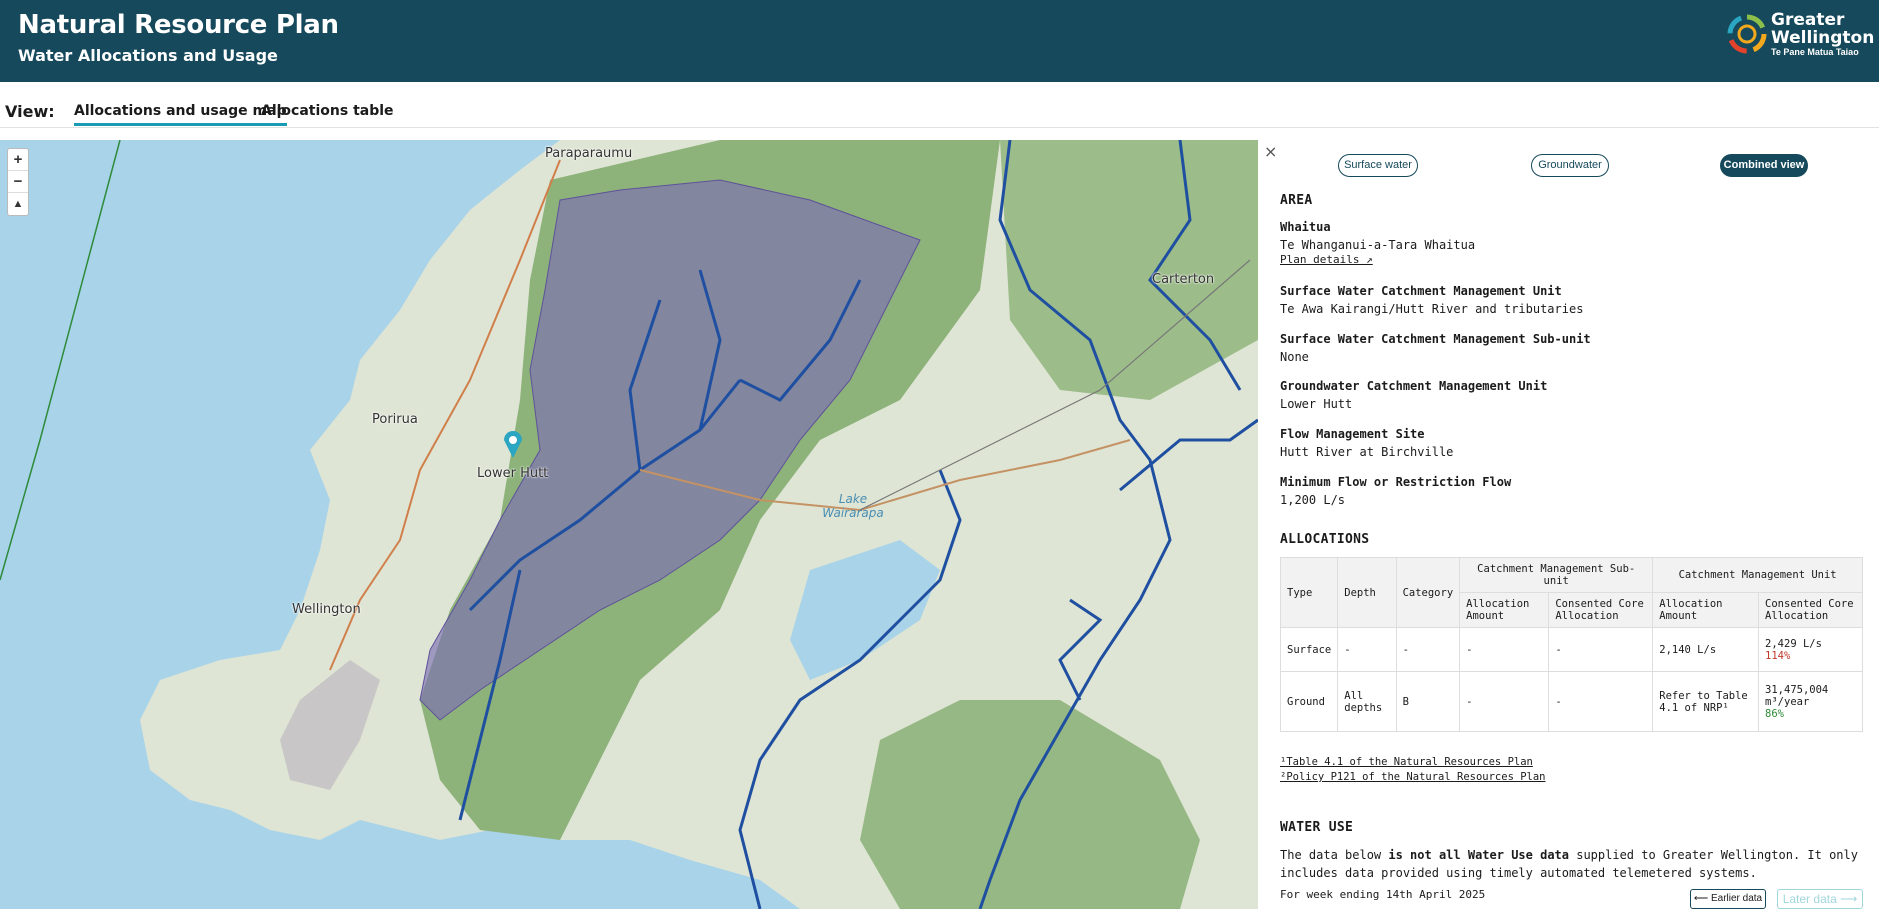  I want to click on view-label: View:, so click(30, 111).